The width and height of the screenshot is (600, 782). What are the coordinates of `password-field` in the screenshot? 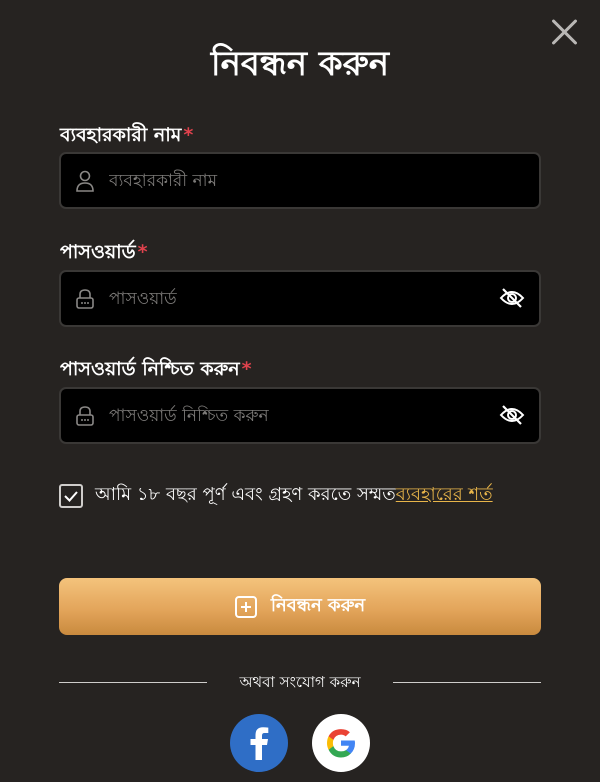 It's located at (300, 298).